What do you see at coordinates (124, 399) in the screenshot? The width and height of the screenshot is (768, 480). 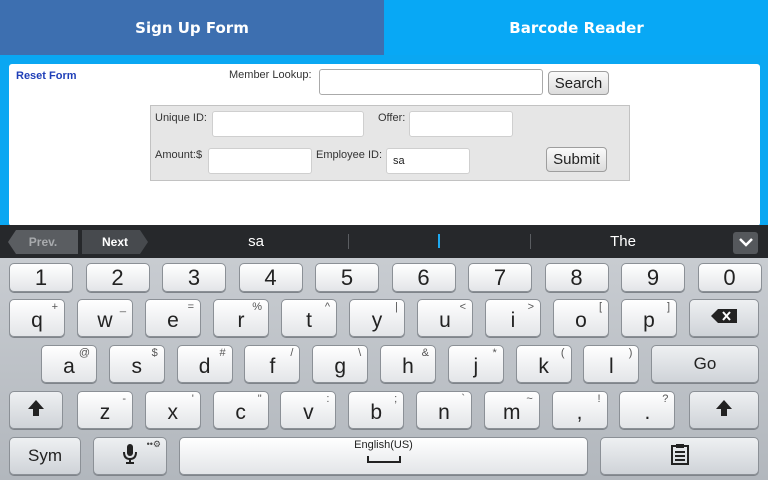 I see `key-alt-label: -` at bounding box center [124, 399].